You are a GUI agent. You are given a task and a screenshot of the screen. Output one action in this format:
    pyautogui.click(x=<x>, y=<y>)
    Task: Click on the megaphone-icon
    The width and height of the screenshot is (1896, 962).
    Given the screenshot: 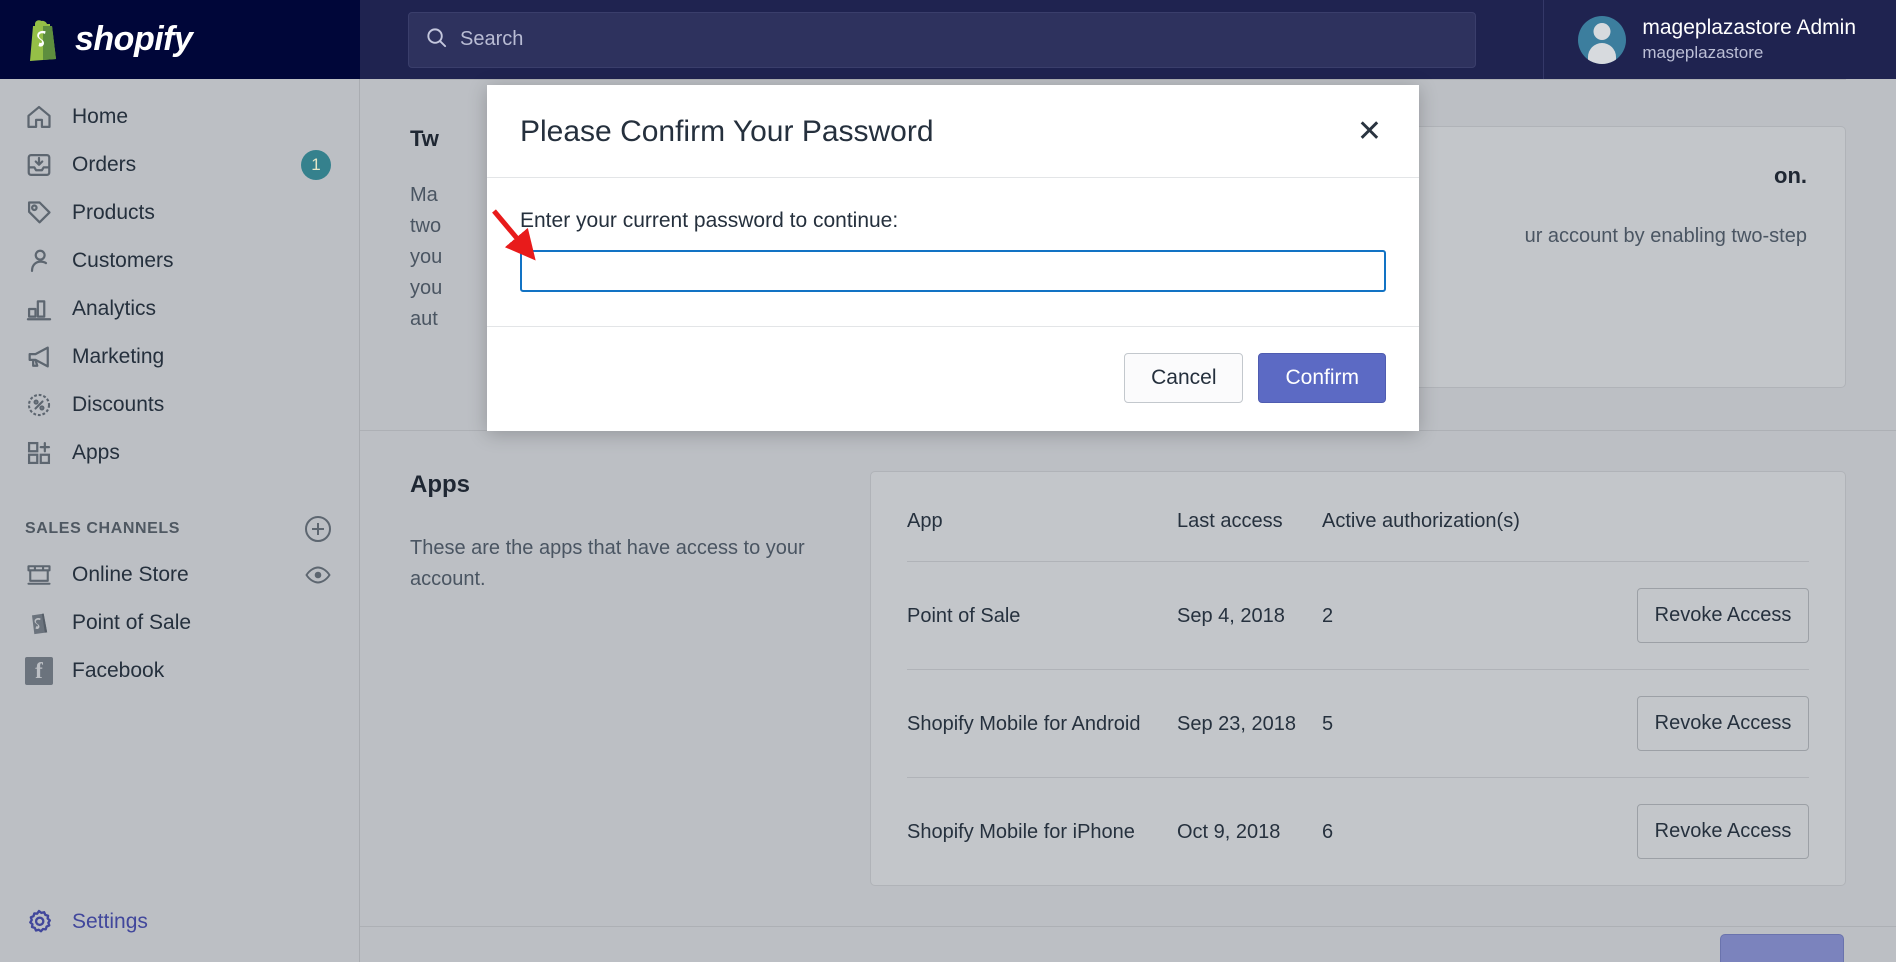 What is the action you would take?
    pyautogui.click(x=39, y=357)
    